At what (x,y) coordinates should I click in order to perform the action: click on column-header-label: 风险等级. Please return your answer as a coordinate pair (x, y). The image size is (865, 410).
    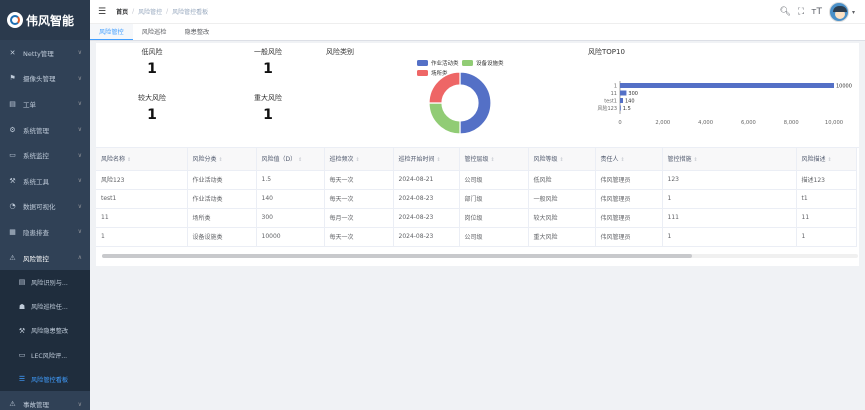
    Looking at the image, I should click on (545, 160).